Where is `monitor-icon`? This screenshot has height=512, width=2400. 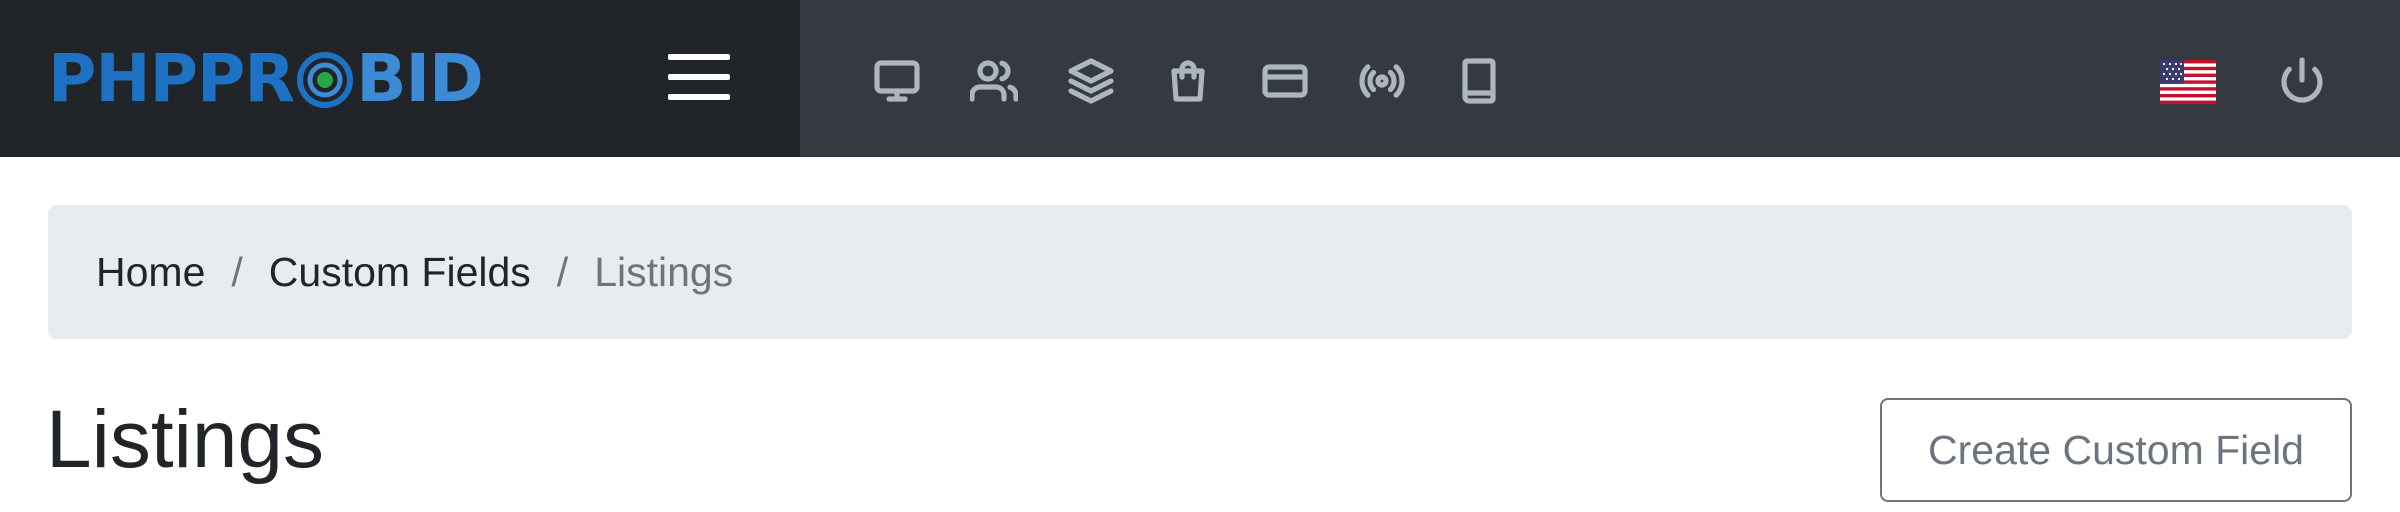 monitor-icon is located at coordinates (897, 81).